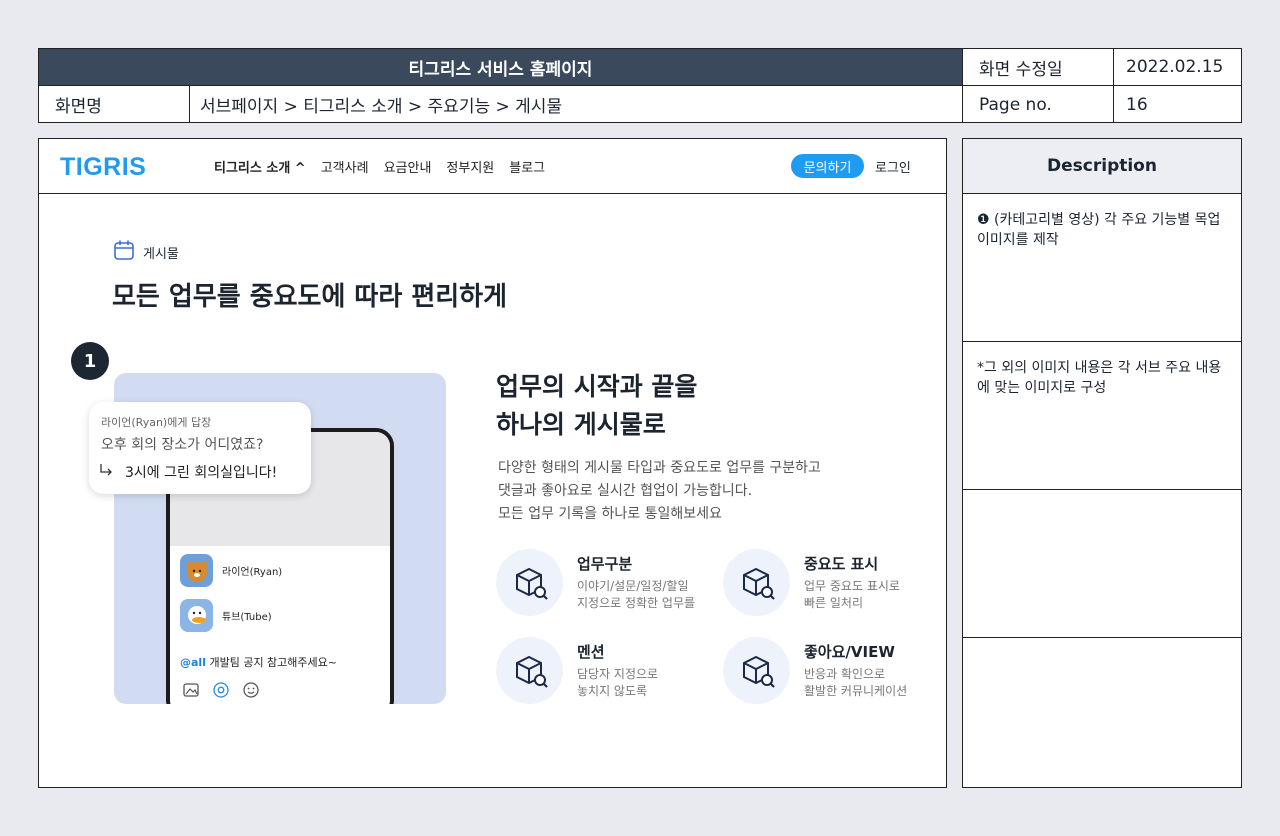 The width and height of the screenshot is (1280, 836). I want to click on nav-menu: 티그리스 소개 ^ 고객사례 요금안내 정부지원 블로그, so click(379, 166).